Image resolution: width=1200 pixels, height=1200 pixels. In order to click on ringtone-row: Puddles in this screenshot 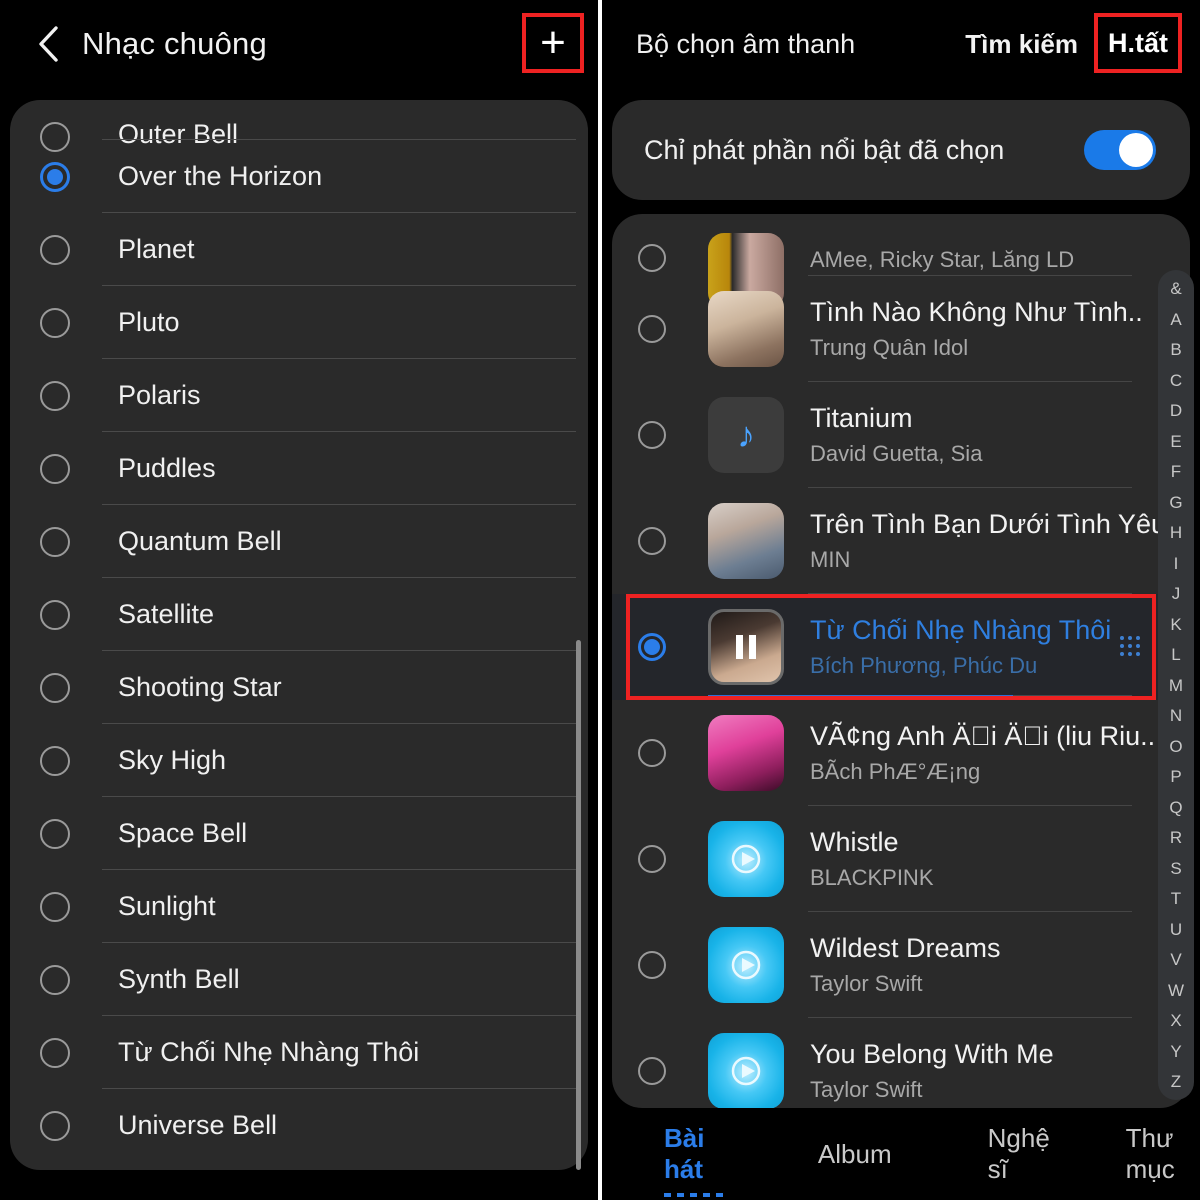, I will do `click(299, 468)`.